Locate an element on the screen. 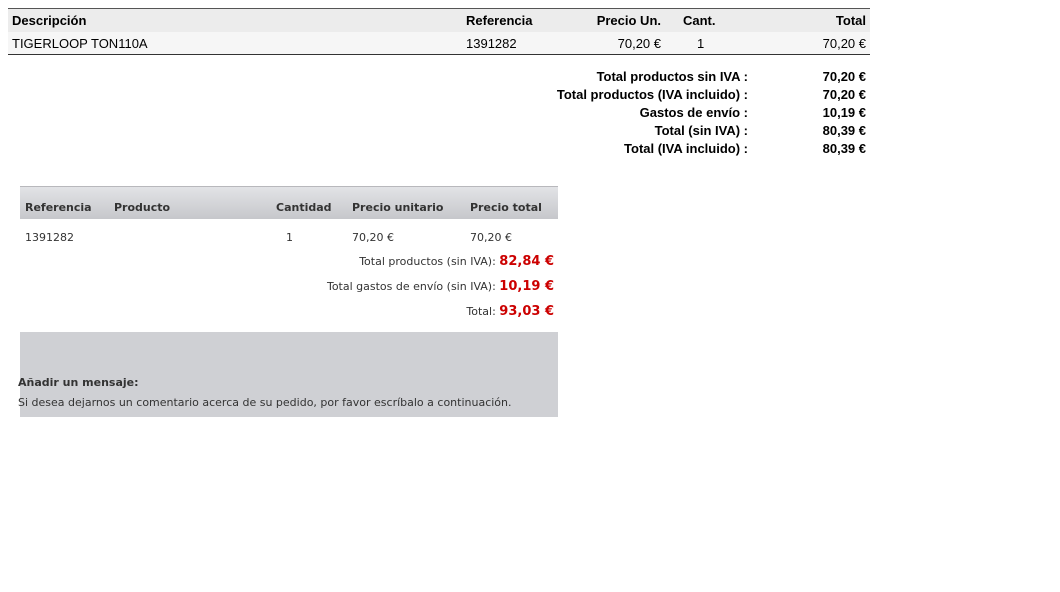  header-total: Total is located at coordinates (850, 20).